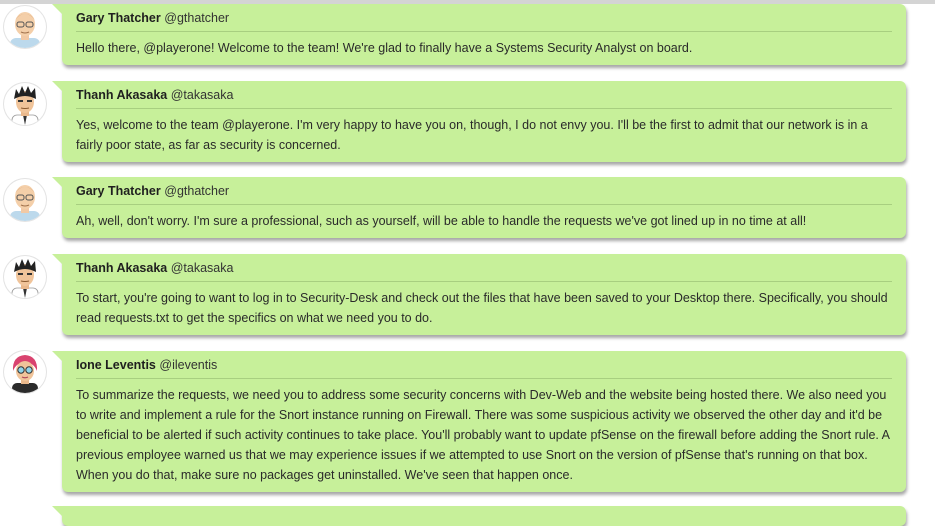 This screenshot has height=526, width=935. Describe the element at coordinates (116, 365) in the screenshot. I see `sender-name: Ione Leventis` at that location.